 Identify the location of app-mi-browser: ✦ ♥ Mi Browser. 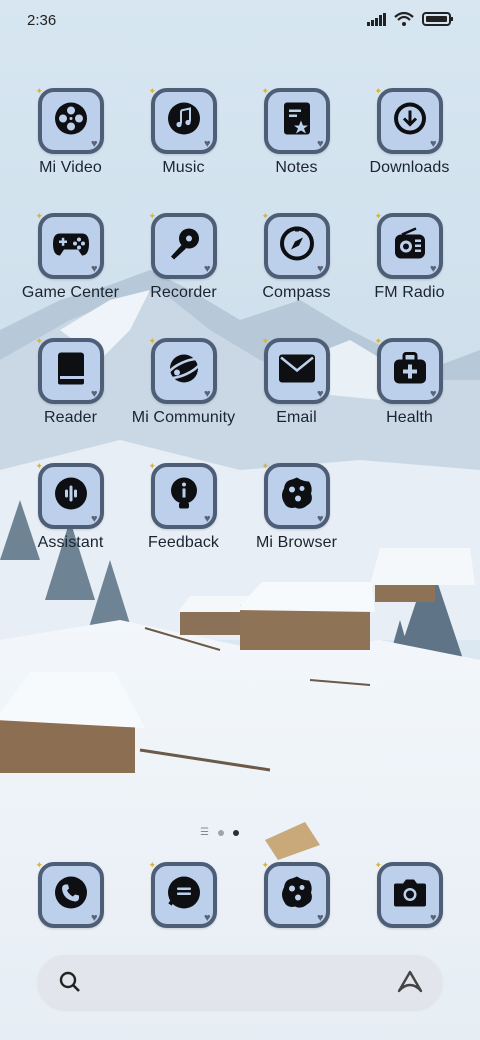
(296, 506).